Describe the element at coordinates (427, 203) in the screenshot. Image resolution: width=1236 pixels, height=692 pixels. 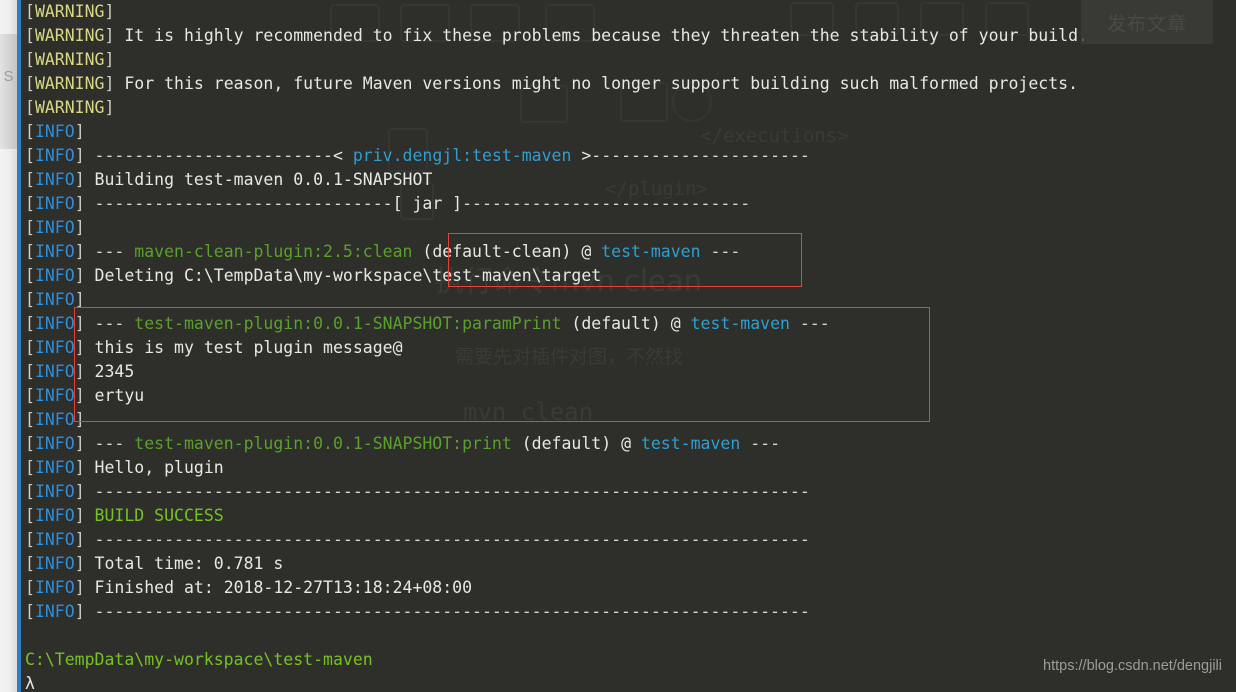
I see `packaging-label: [ jar ]` at that location.